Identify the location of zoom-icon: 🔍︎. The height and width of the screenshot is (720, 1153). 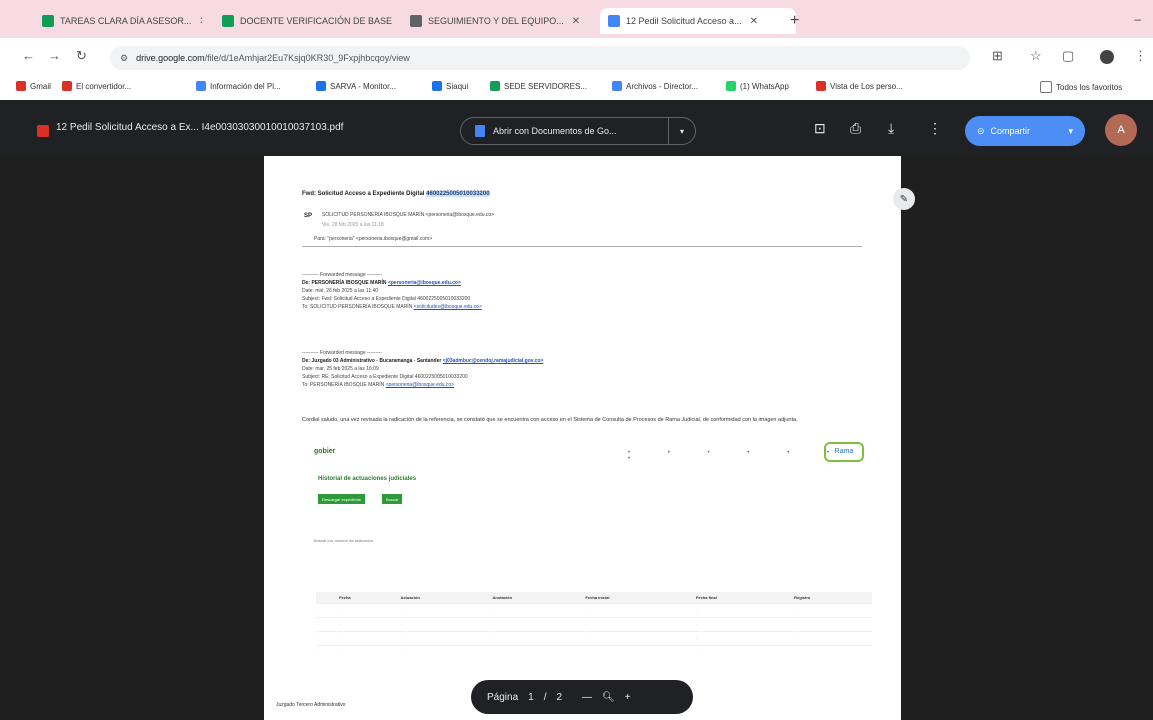
(608, 697).